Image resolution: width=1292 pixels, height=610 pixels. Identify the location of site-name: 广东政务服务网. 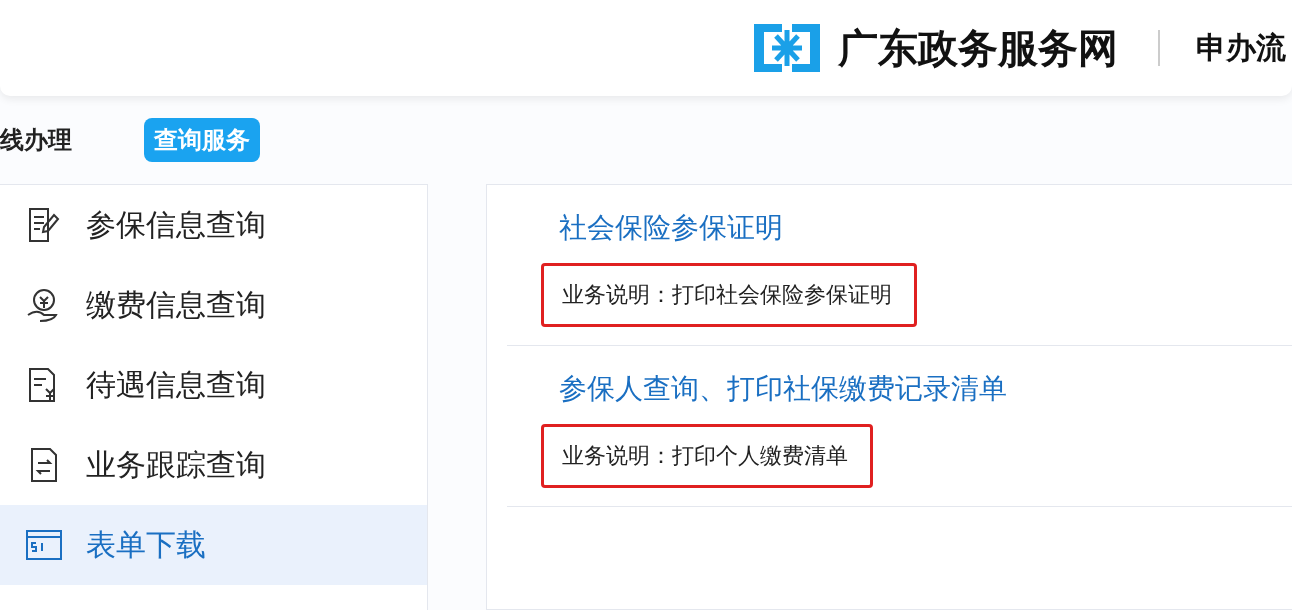
(978, 48).